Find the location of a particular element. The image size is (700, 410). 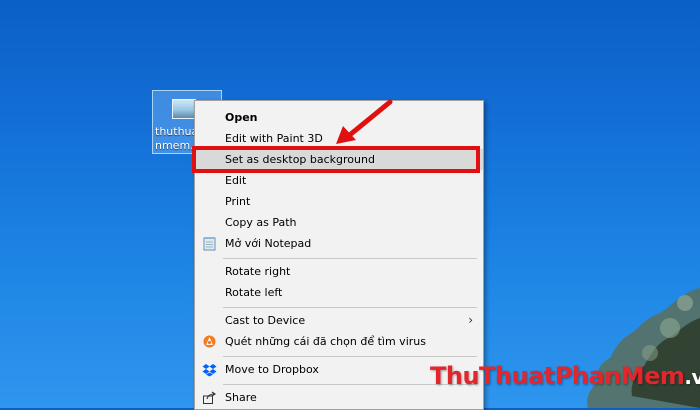

menu-item-rotate-left: Rotate left is located at coordinates (339, 292).